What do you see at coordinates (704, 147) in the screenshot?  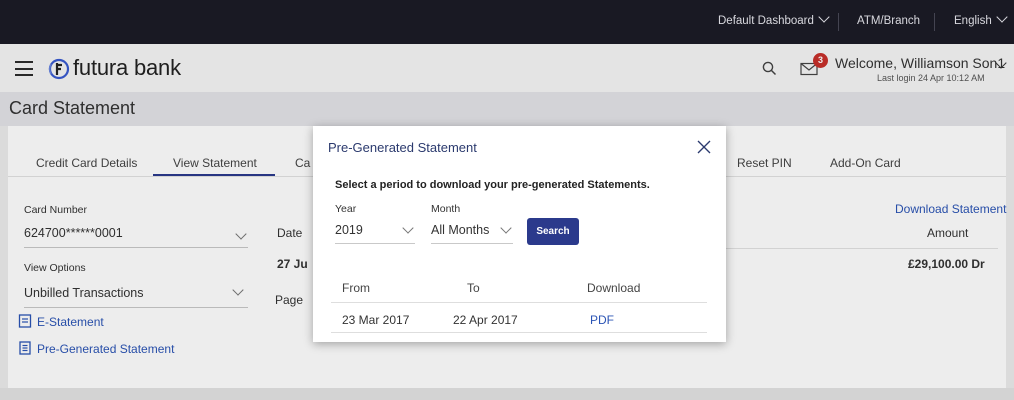 I see `close-icon` at bounding box center [704, 147].